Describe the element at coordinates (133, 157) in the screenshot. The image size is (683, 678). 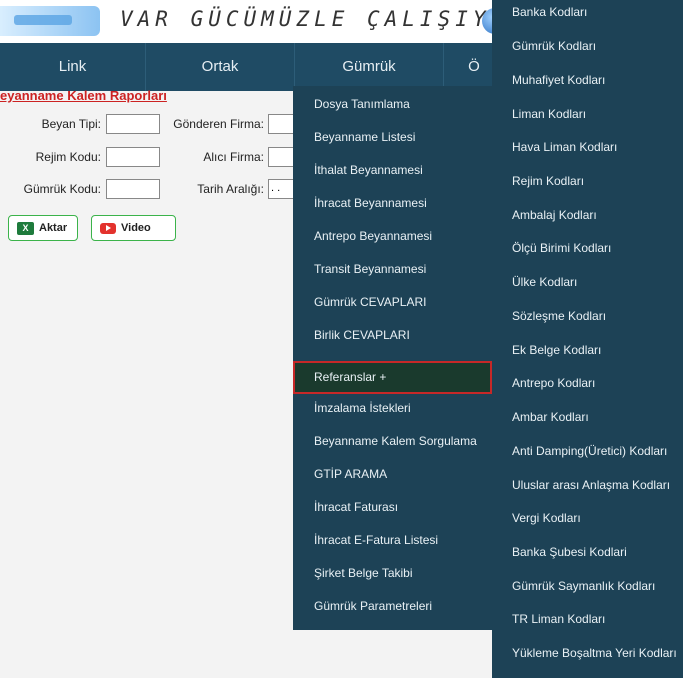
I see `rejim-kodu-input` at that location.